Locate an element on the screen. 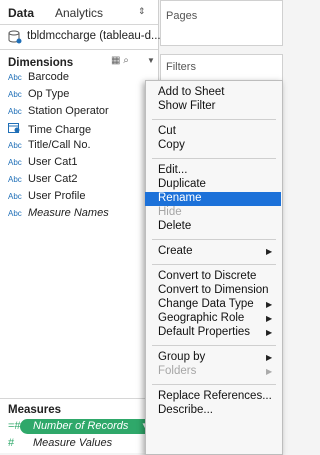  dimensions-header: Dimensions is located at coordinates (41, 63).